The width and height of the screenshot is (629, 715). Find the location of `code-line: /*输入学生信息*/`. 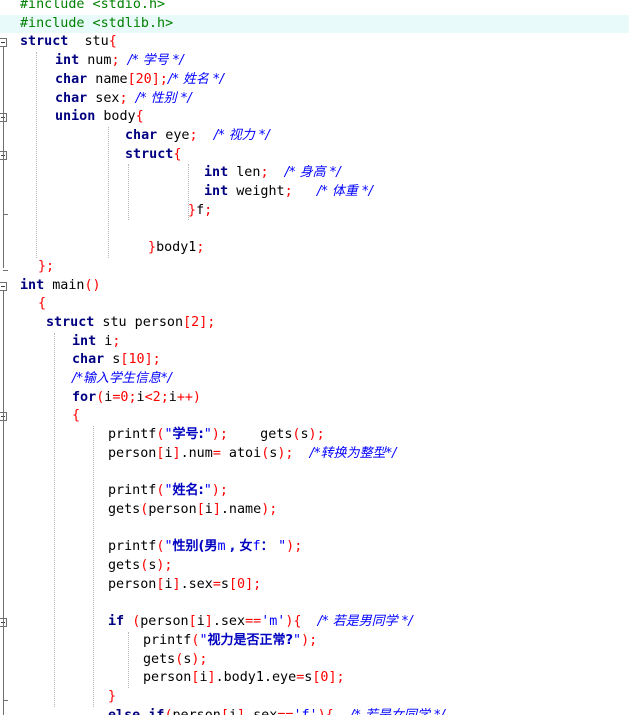

code-line: /*输入学生信息*/ is located at coordinates (314, 379).